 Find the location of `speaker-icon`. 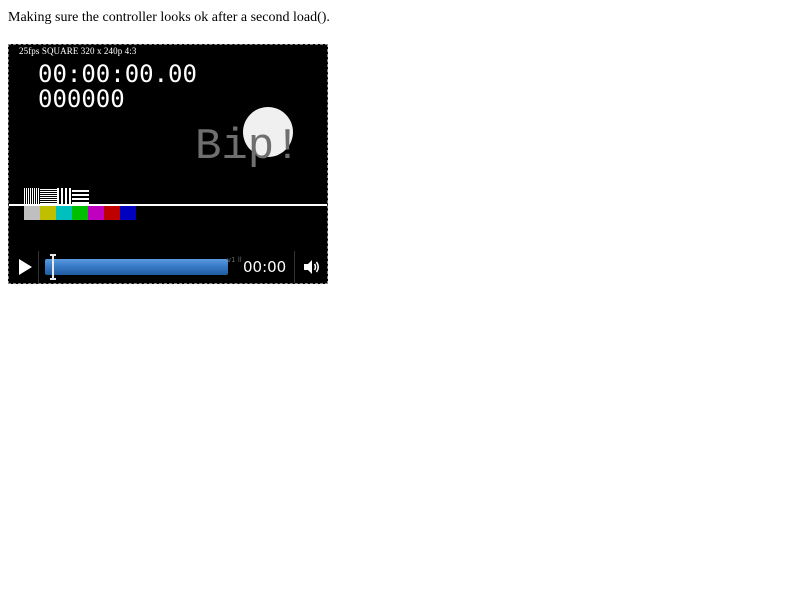

speaker-icon is located at coordinates (312, 267).